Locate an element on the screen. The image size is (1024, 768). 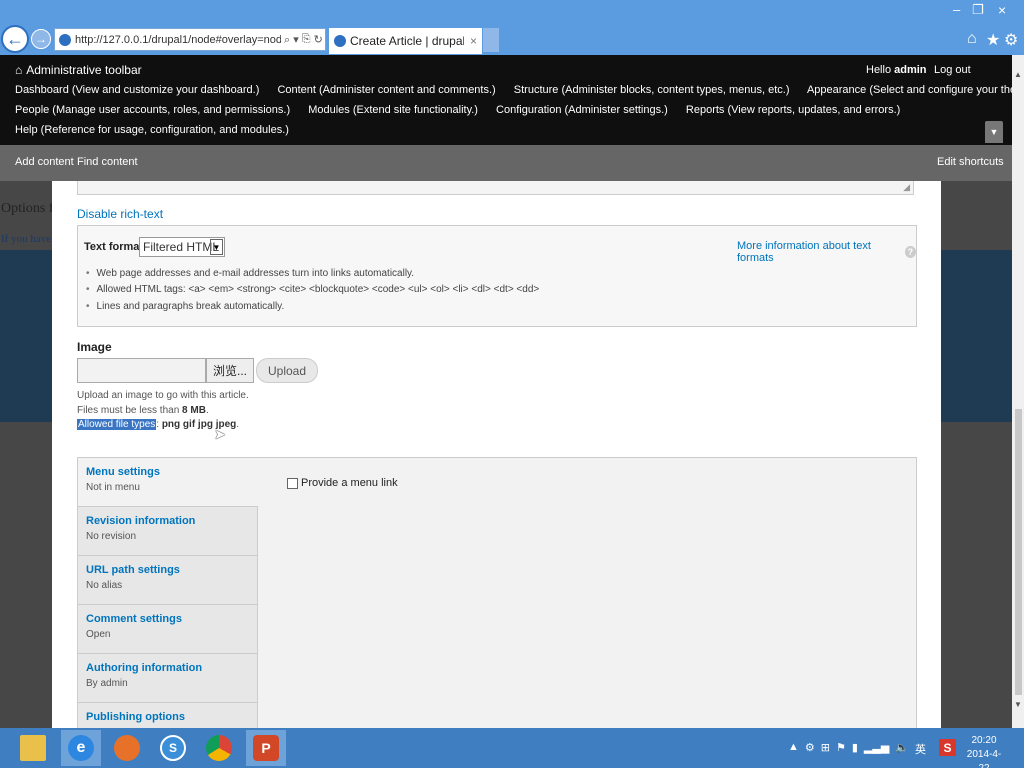
compat-view-icon: ⎘ is located at coordinates (306, 40).